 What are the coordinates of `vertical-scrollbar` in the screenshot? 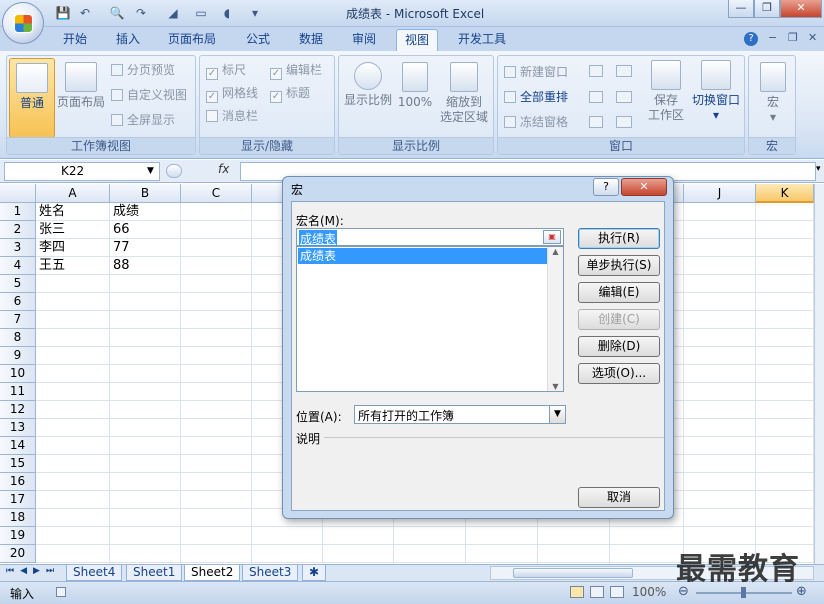 It's located at (819, 374).